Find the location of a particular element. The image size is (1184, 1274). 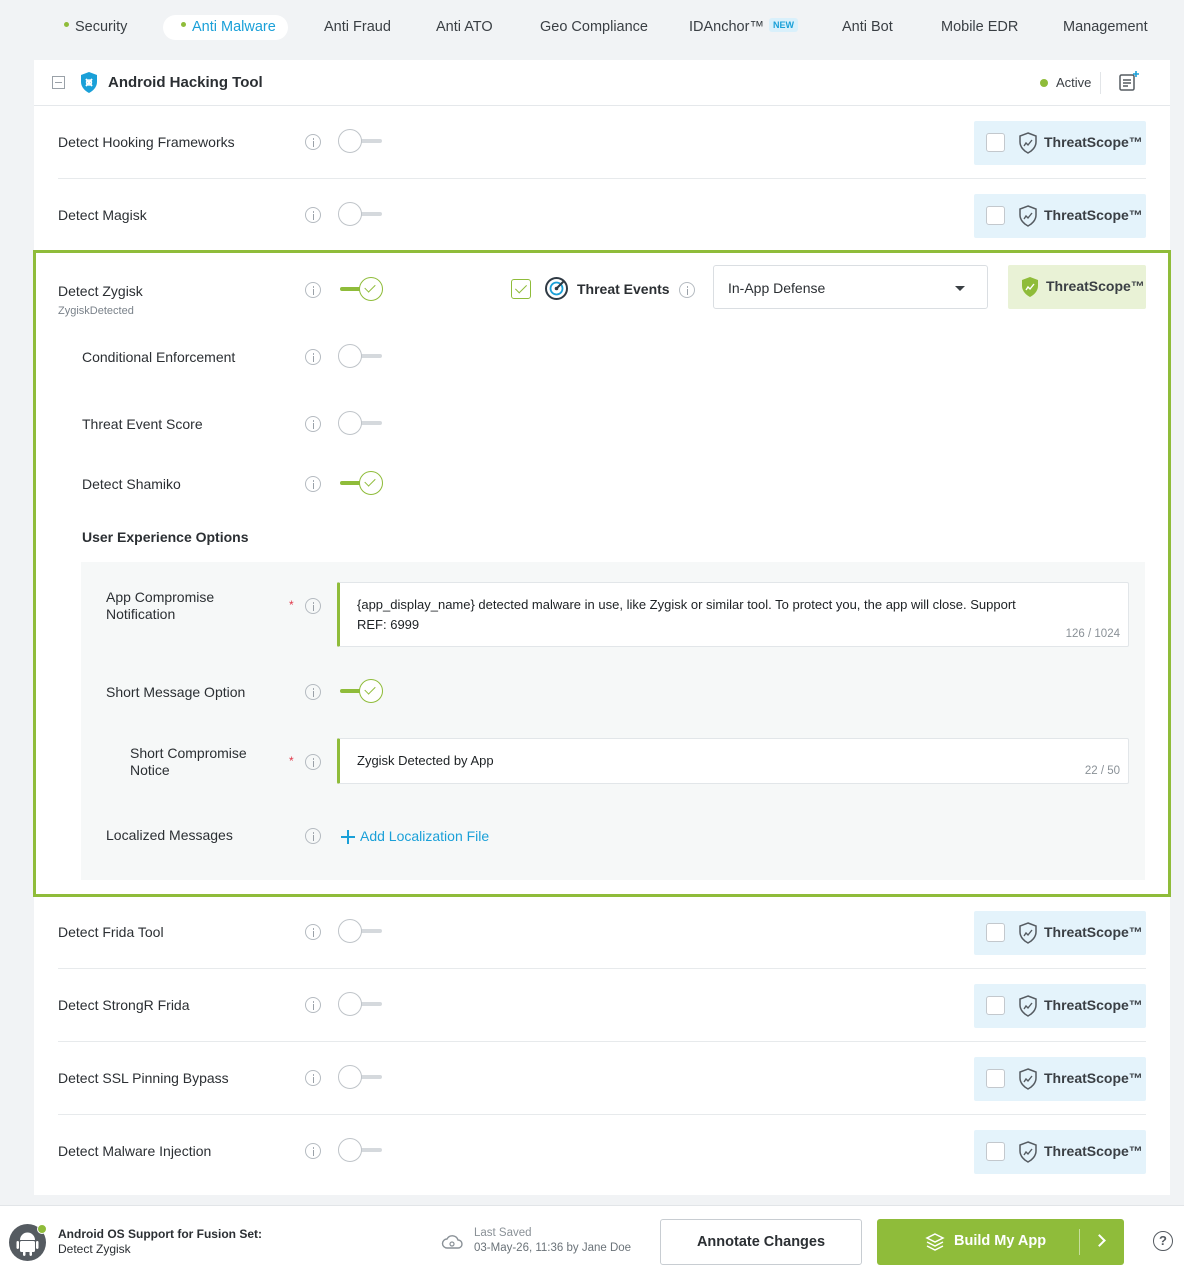

char-counter: 22 / 50 is located at coordinates (1102, 771).